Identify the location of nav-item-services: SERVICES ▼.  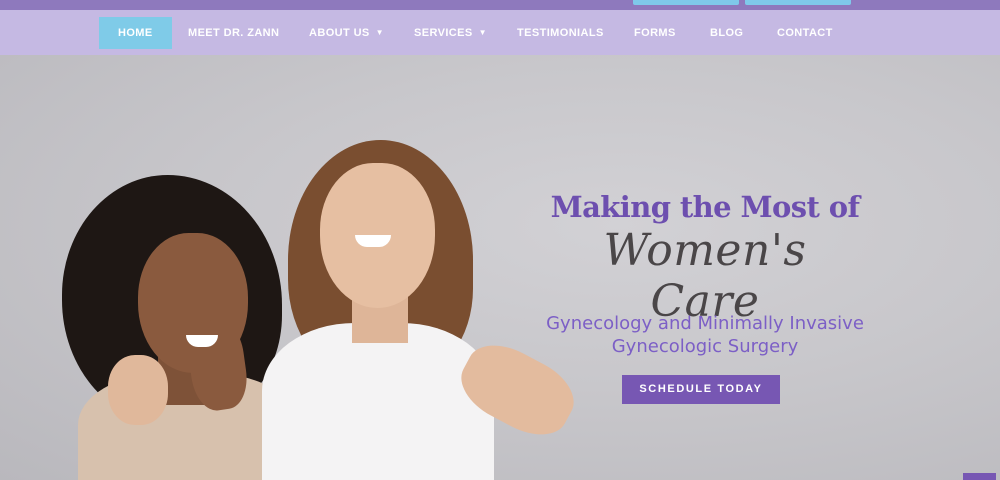
(450, 33).